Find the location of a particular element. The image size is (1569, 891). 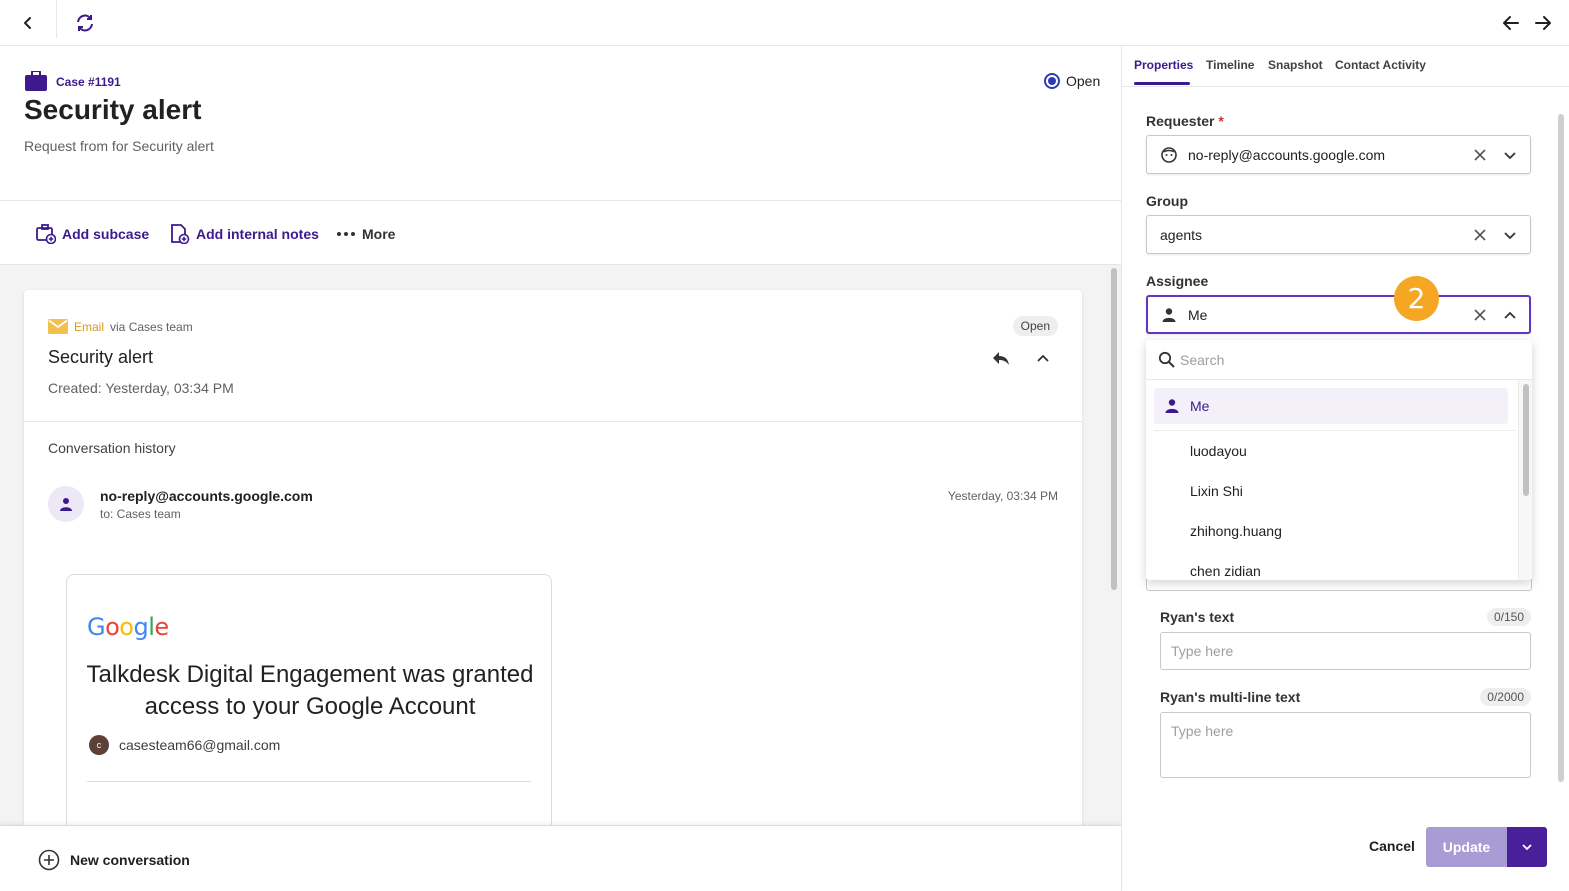

arrow-right-icon is located at coordinates (1543, 23).